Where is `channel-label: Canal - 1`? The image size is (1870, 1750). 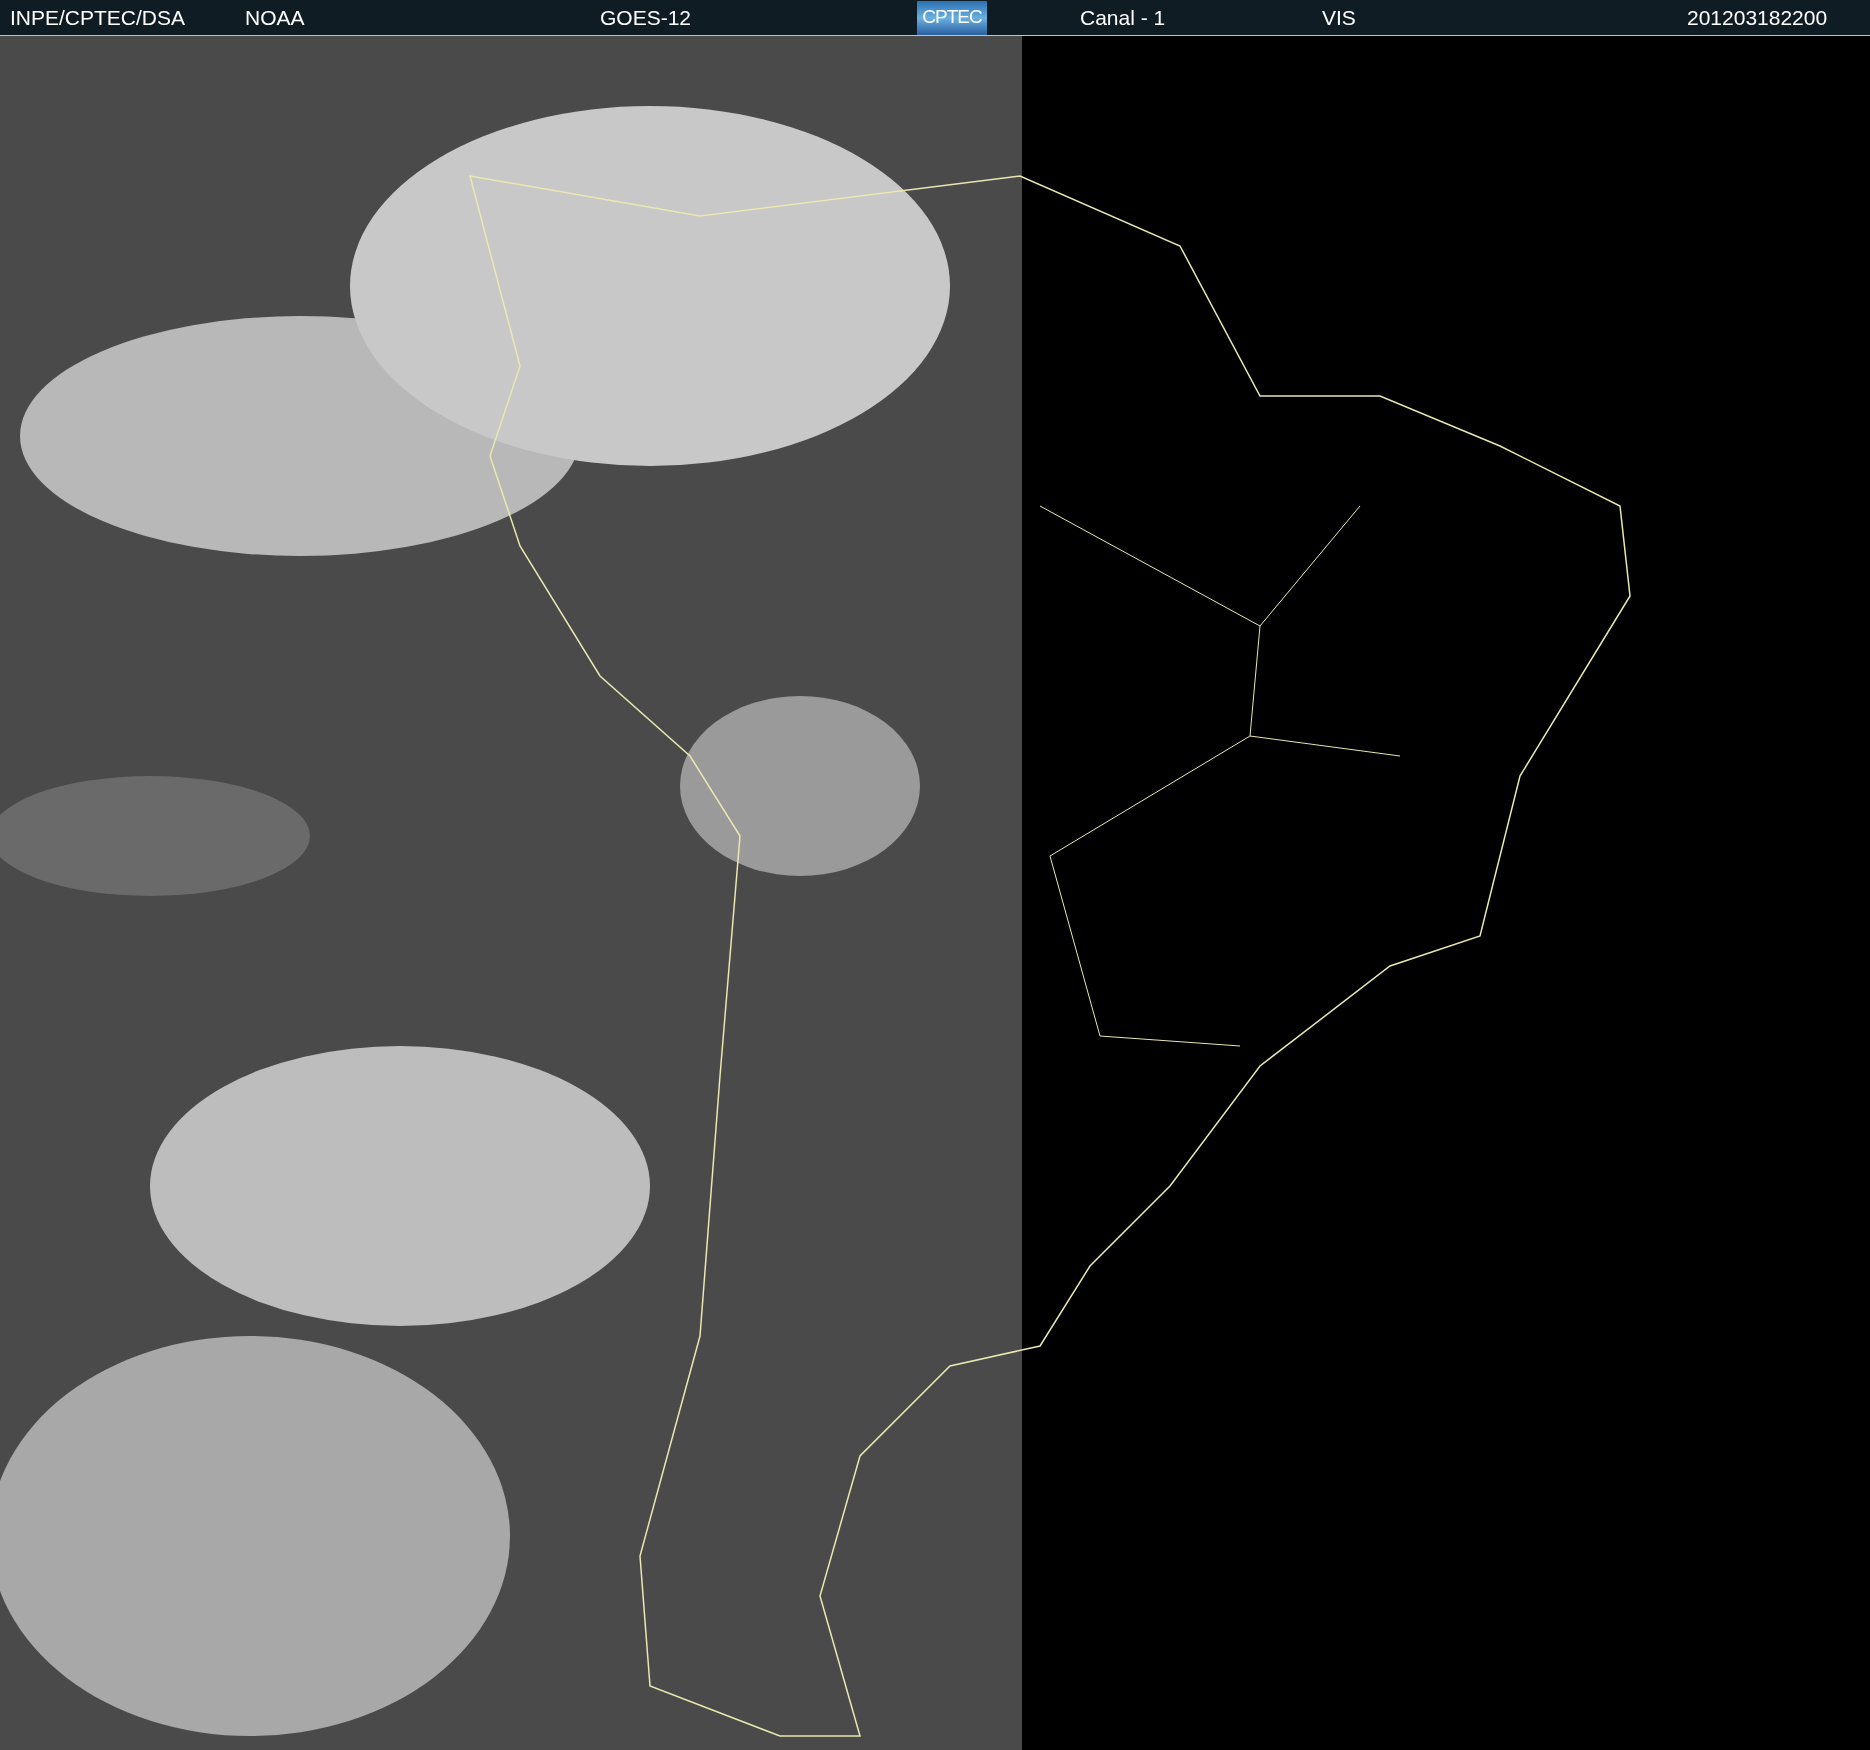
channel-label: Canal - 1 is located at coordinates (1123, 17).